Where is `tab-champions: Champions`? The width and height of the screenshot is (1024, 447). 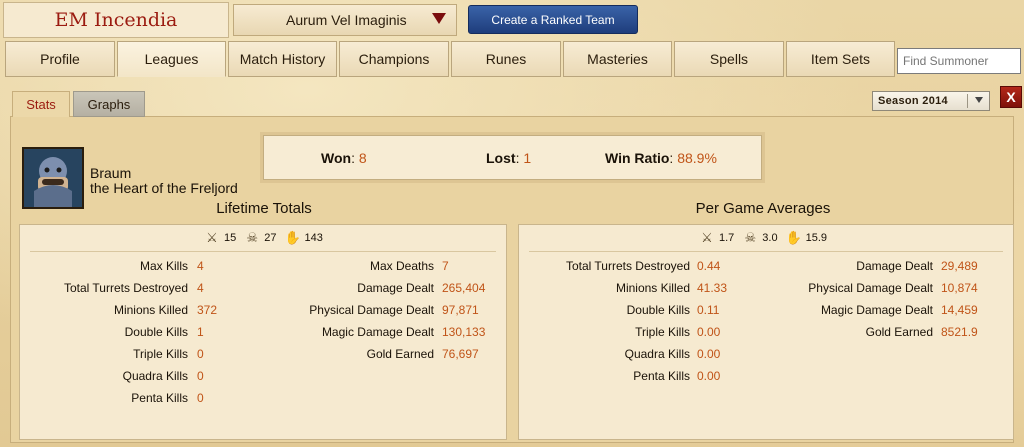
tab-champions: Champions is located at coordinates (394, 59).